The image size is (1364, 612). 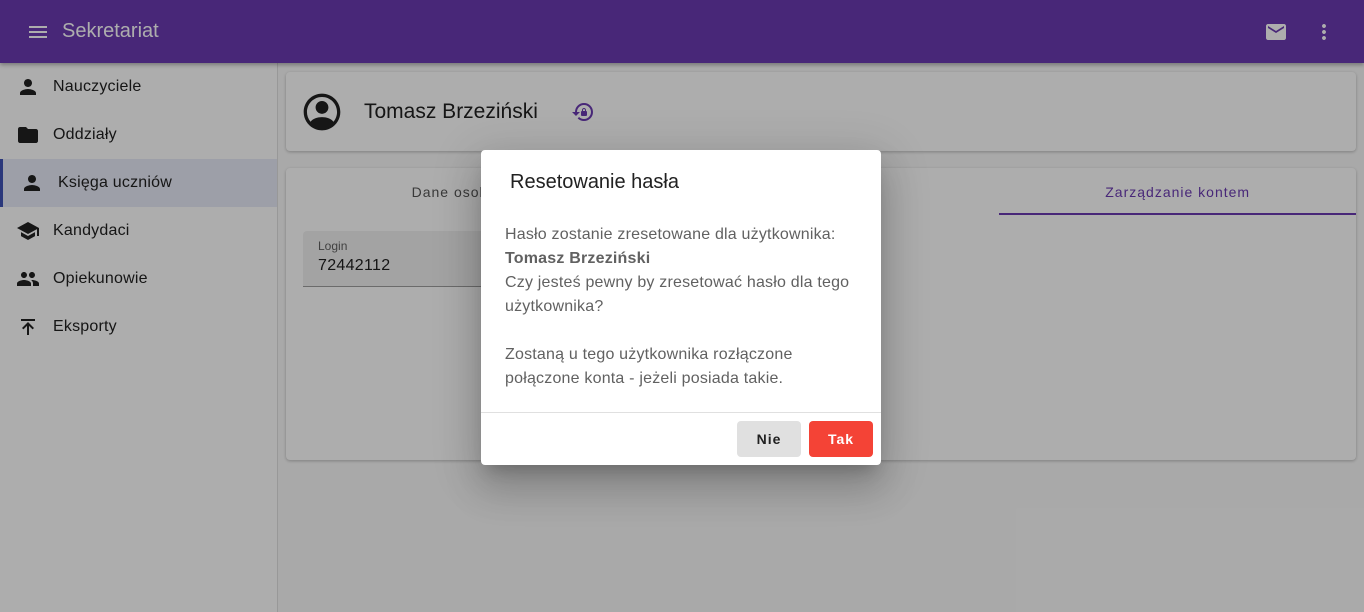 What do you see at coordinates (681, 412) in the screenshot?
I see `dialog-divider` at bounding box center [681, 412].